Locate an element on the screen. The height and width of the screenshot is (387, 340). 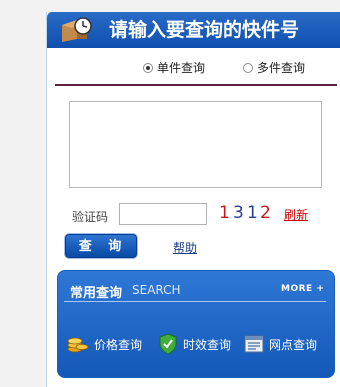
multi-query-label: 多件查询 is located at coordinates (281, 68).